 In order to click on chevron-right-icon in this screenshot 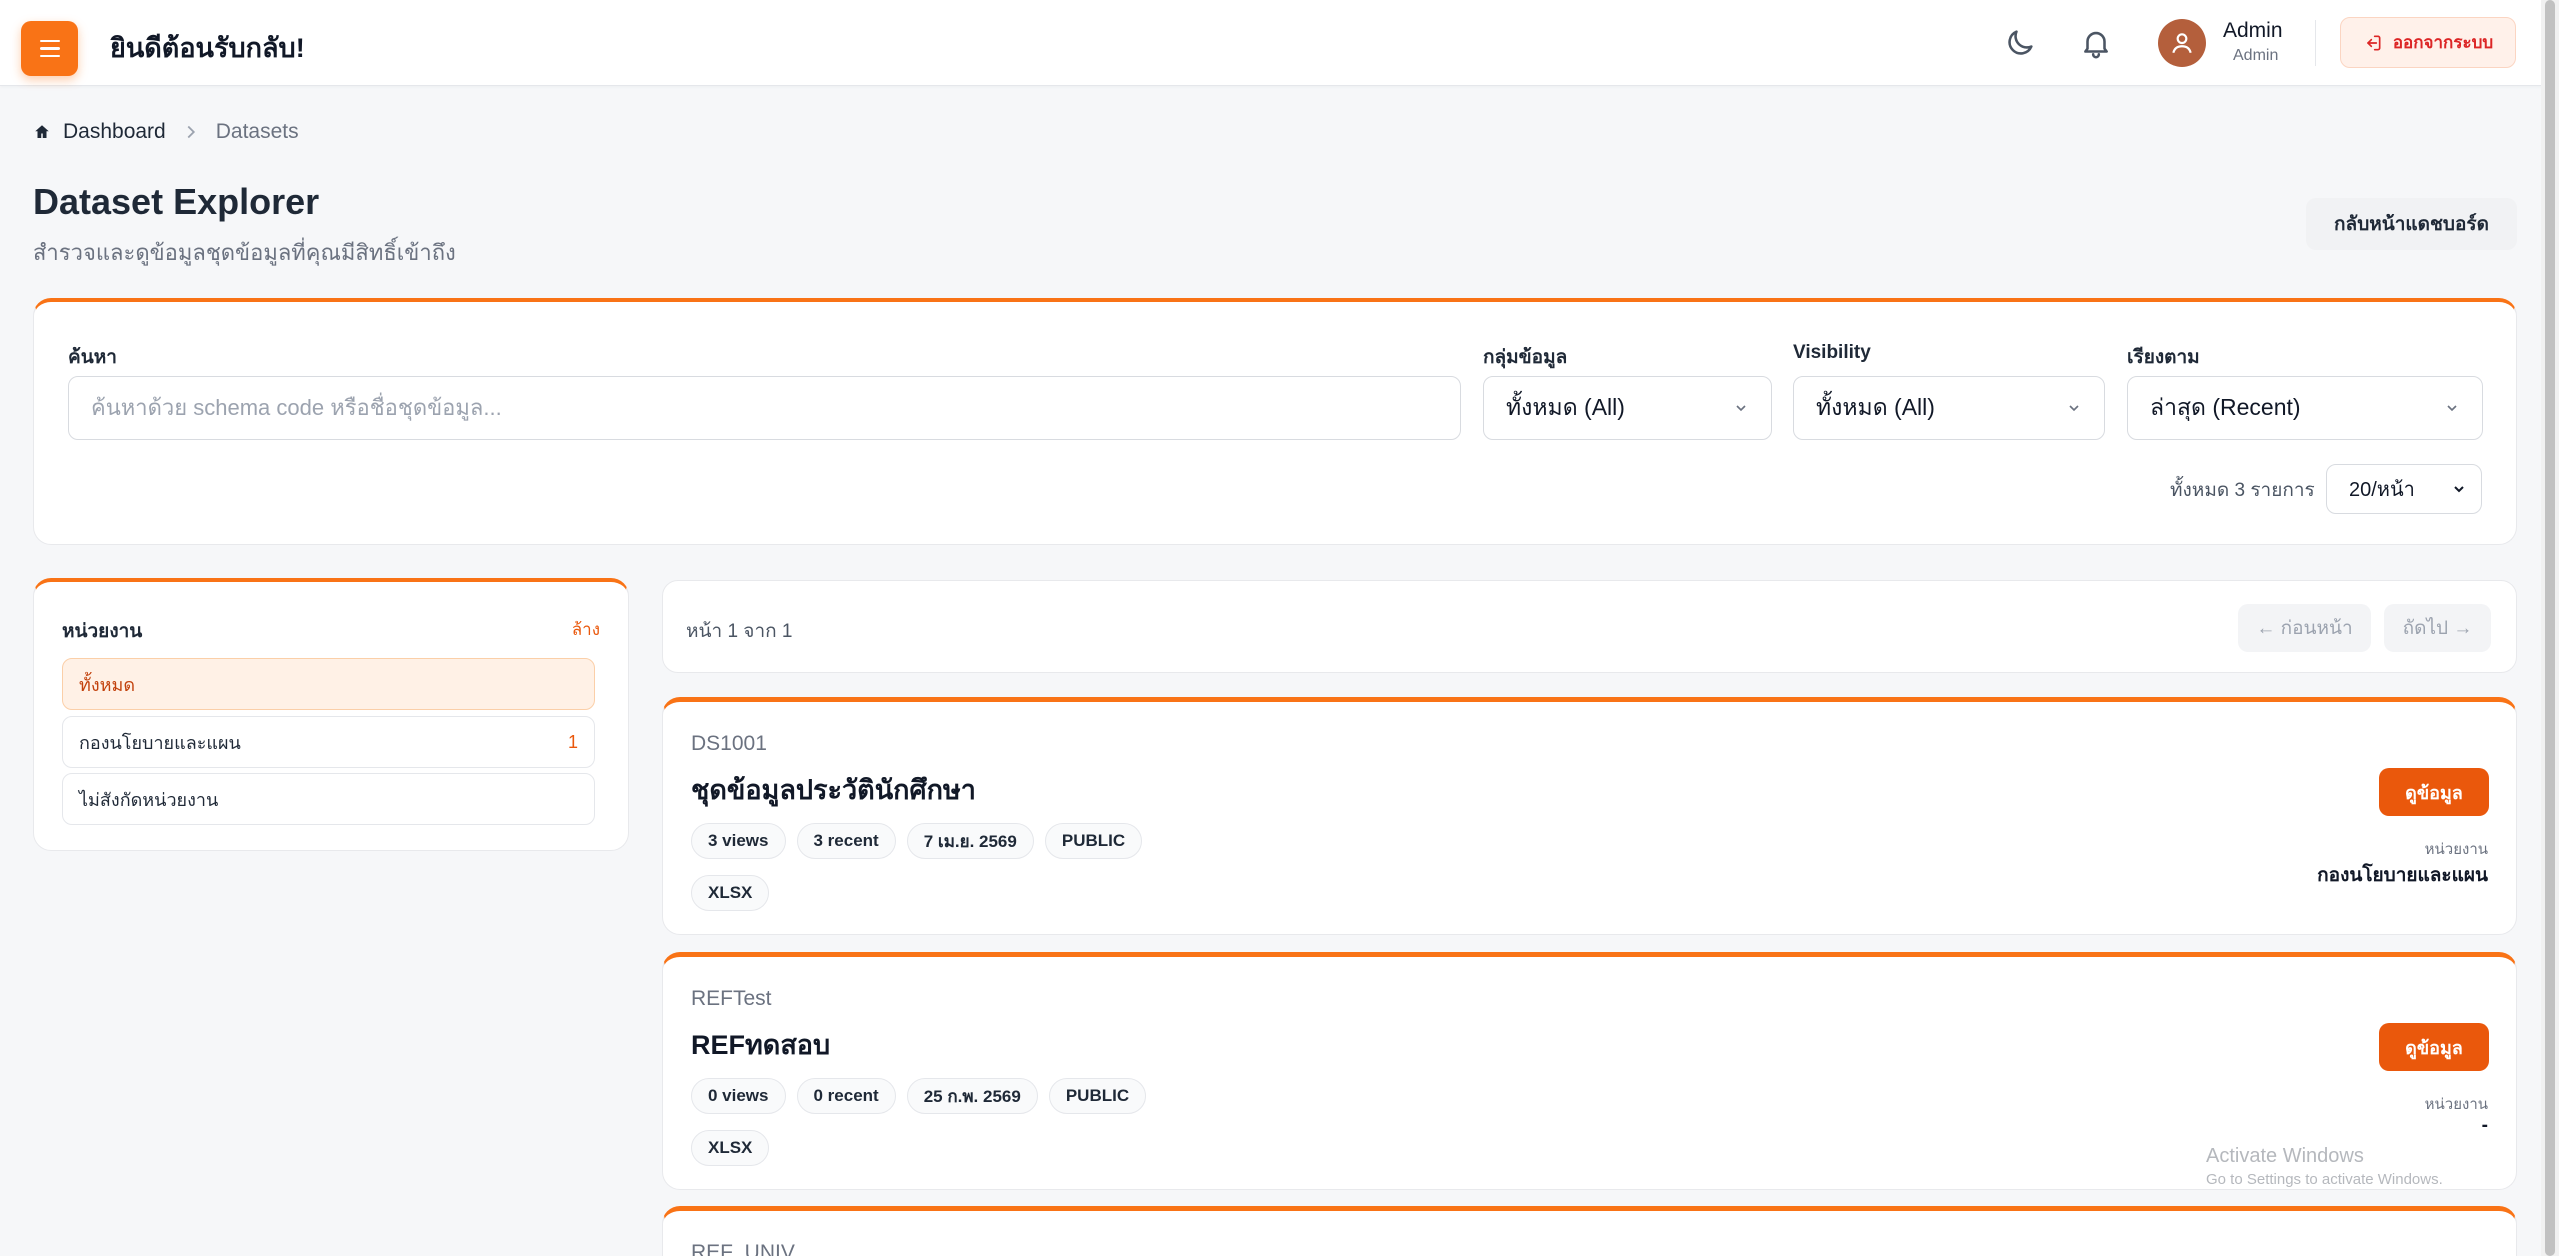, I will do `click(191, 132)`.